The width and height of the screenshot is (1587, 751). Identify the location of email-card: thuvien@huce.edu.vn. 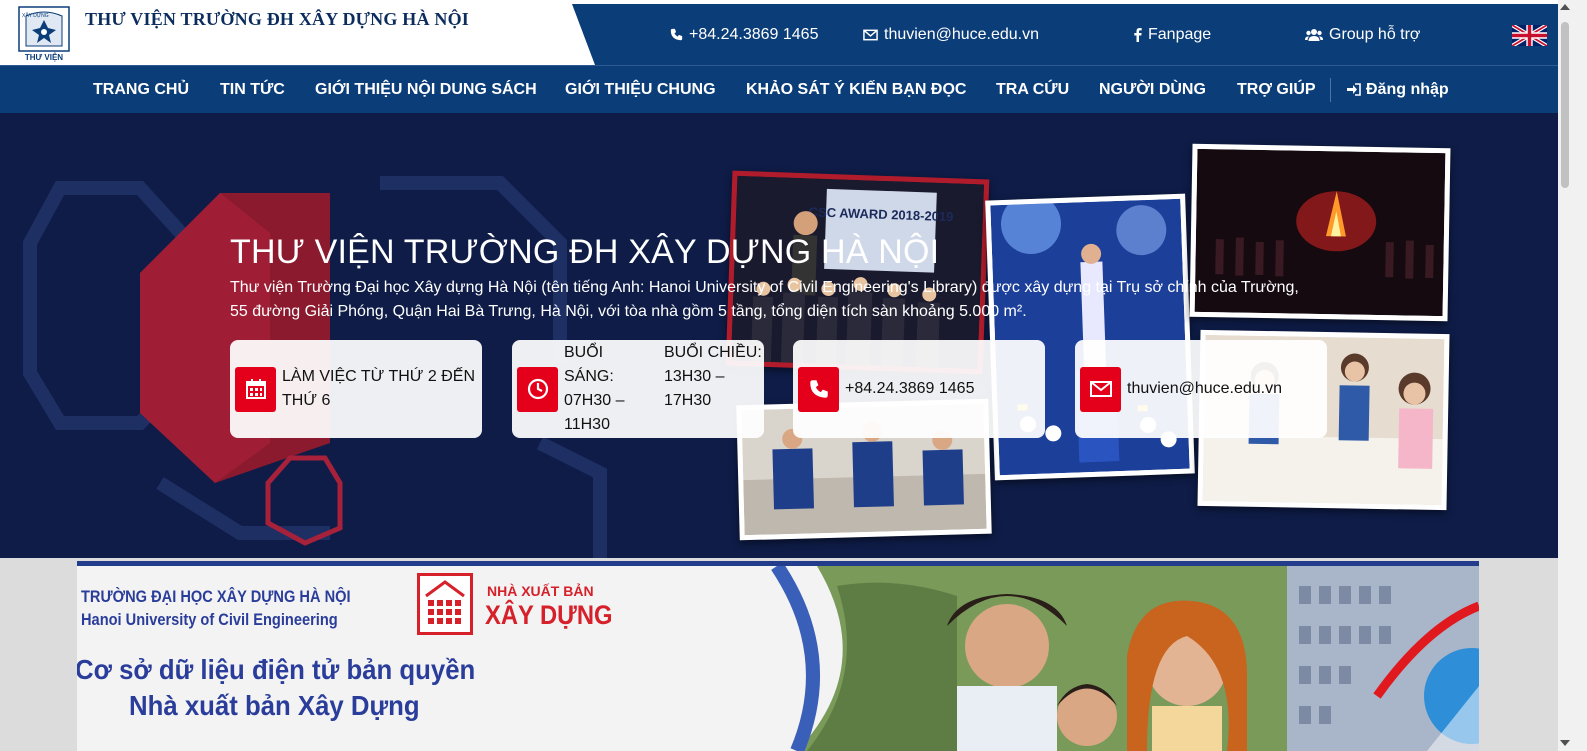
(1201, 389).